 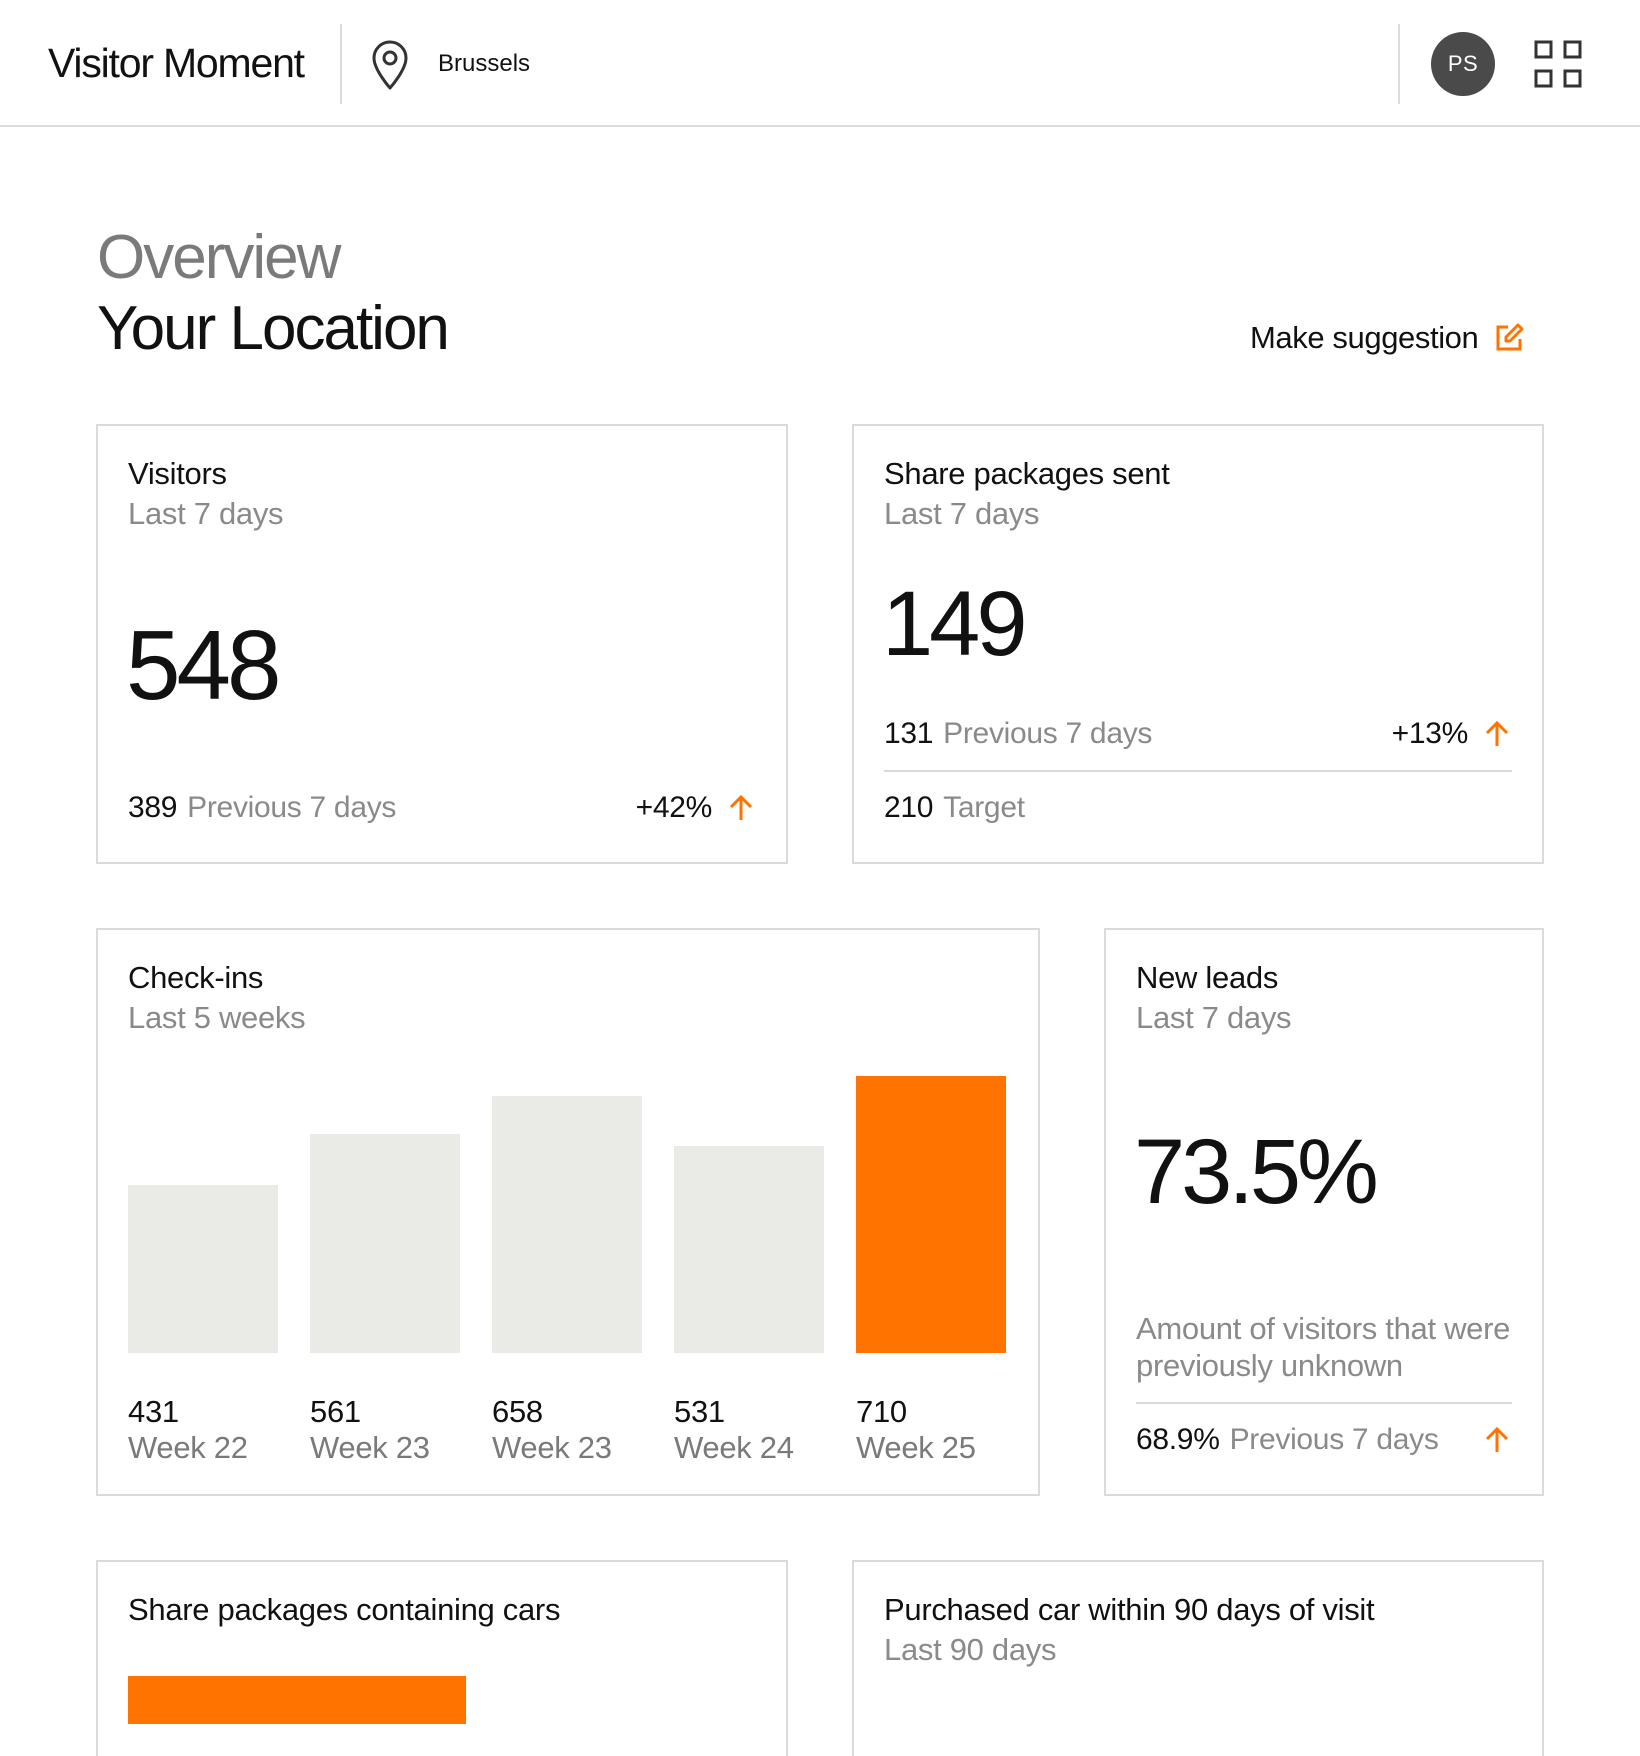 I want to click on previous-value: 389, so click(x=153, y=807).